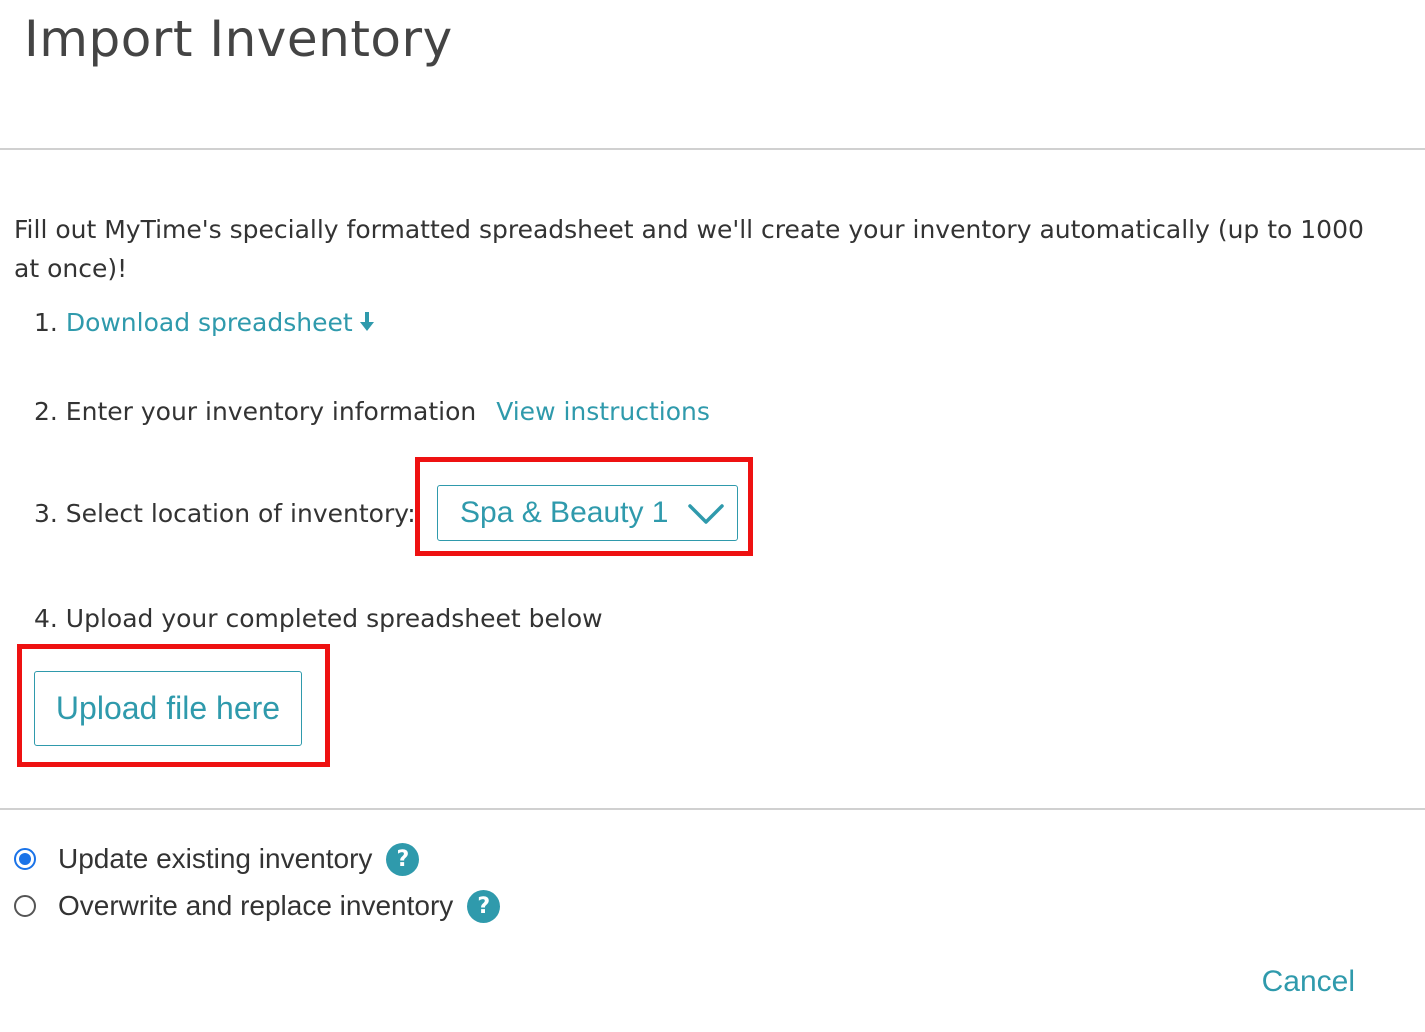 The width and height of the screenshot is (1425, 1032). What do you see at coordinates (238, 39) in the screenshot?
I see `page-title: Import Inventory` at bounding box center [238, 39].